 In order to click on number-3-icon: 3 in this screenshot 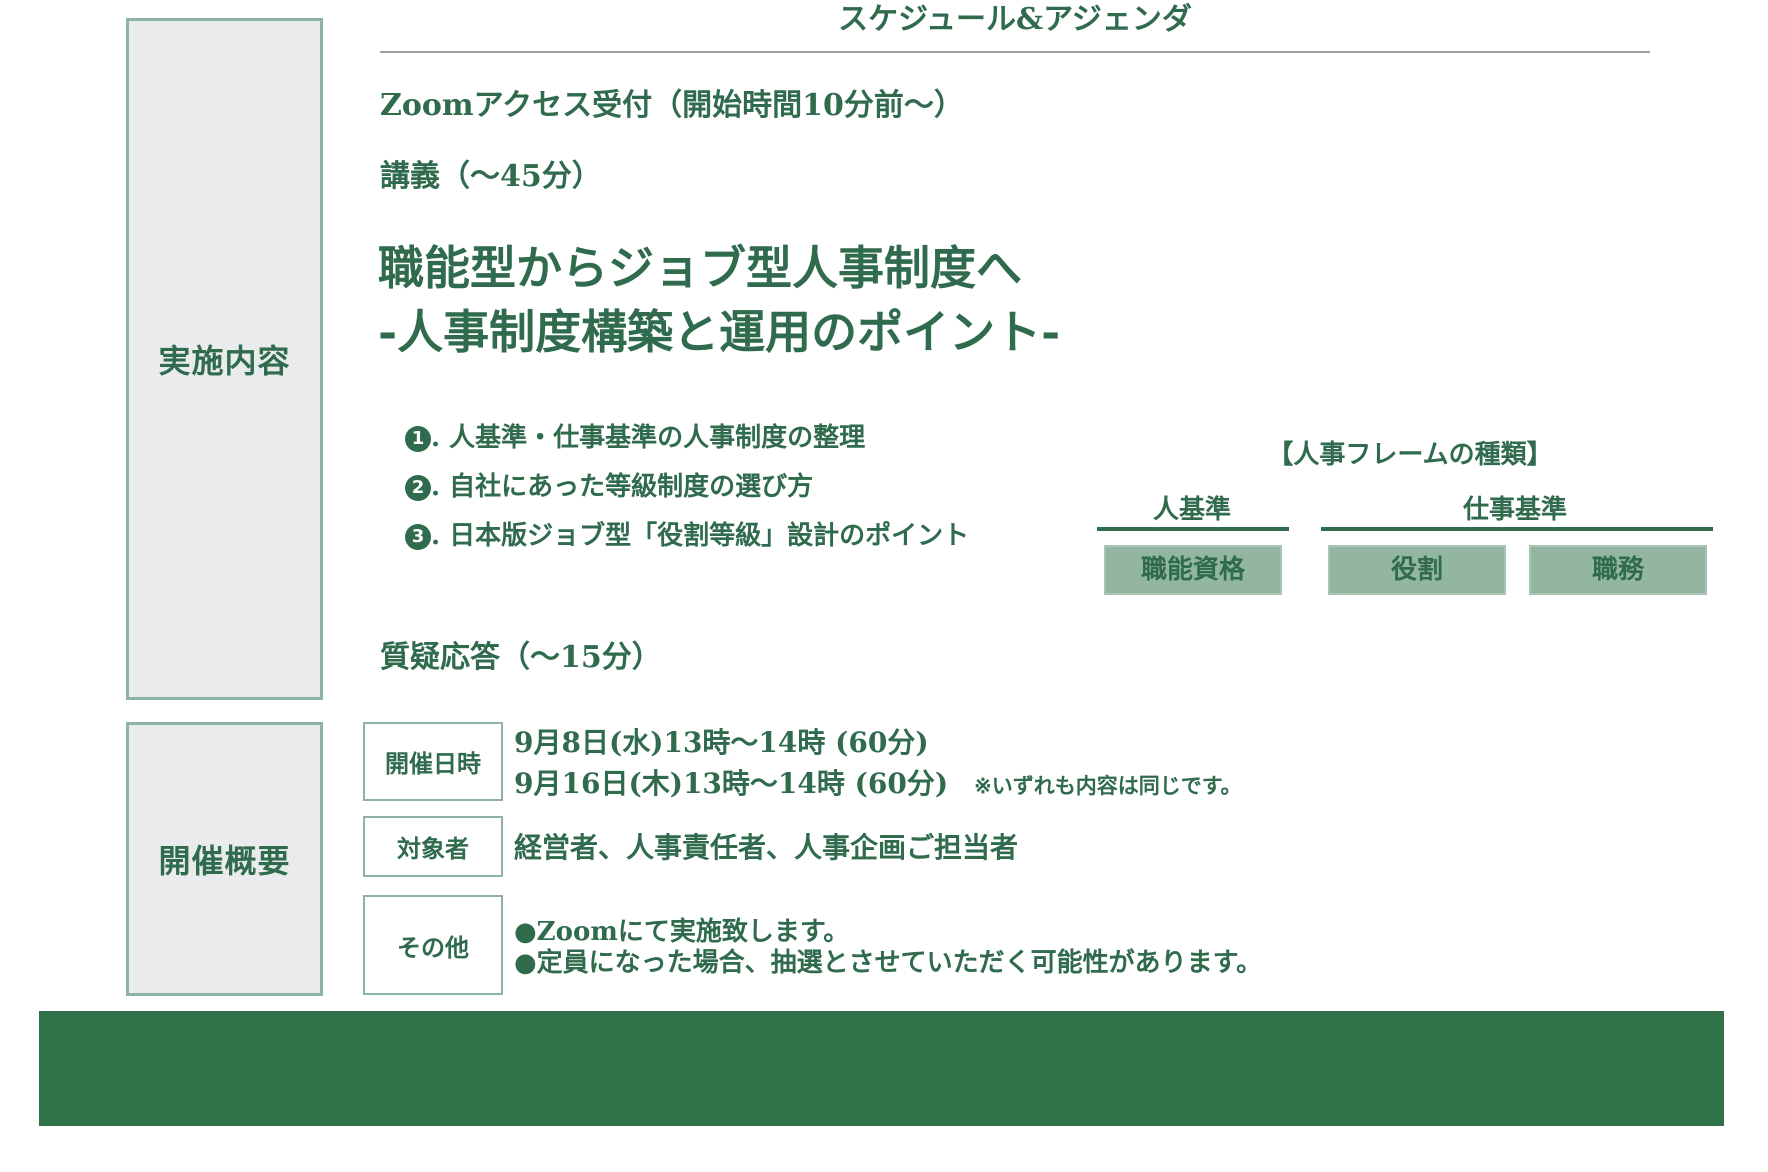, I will do `click(418, 537)`.